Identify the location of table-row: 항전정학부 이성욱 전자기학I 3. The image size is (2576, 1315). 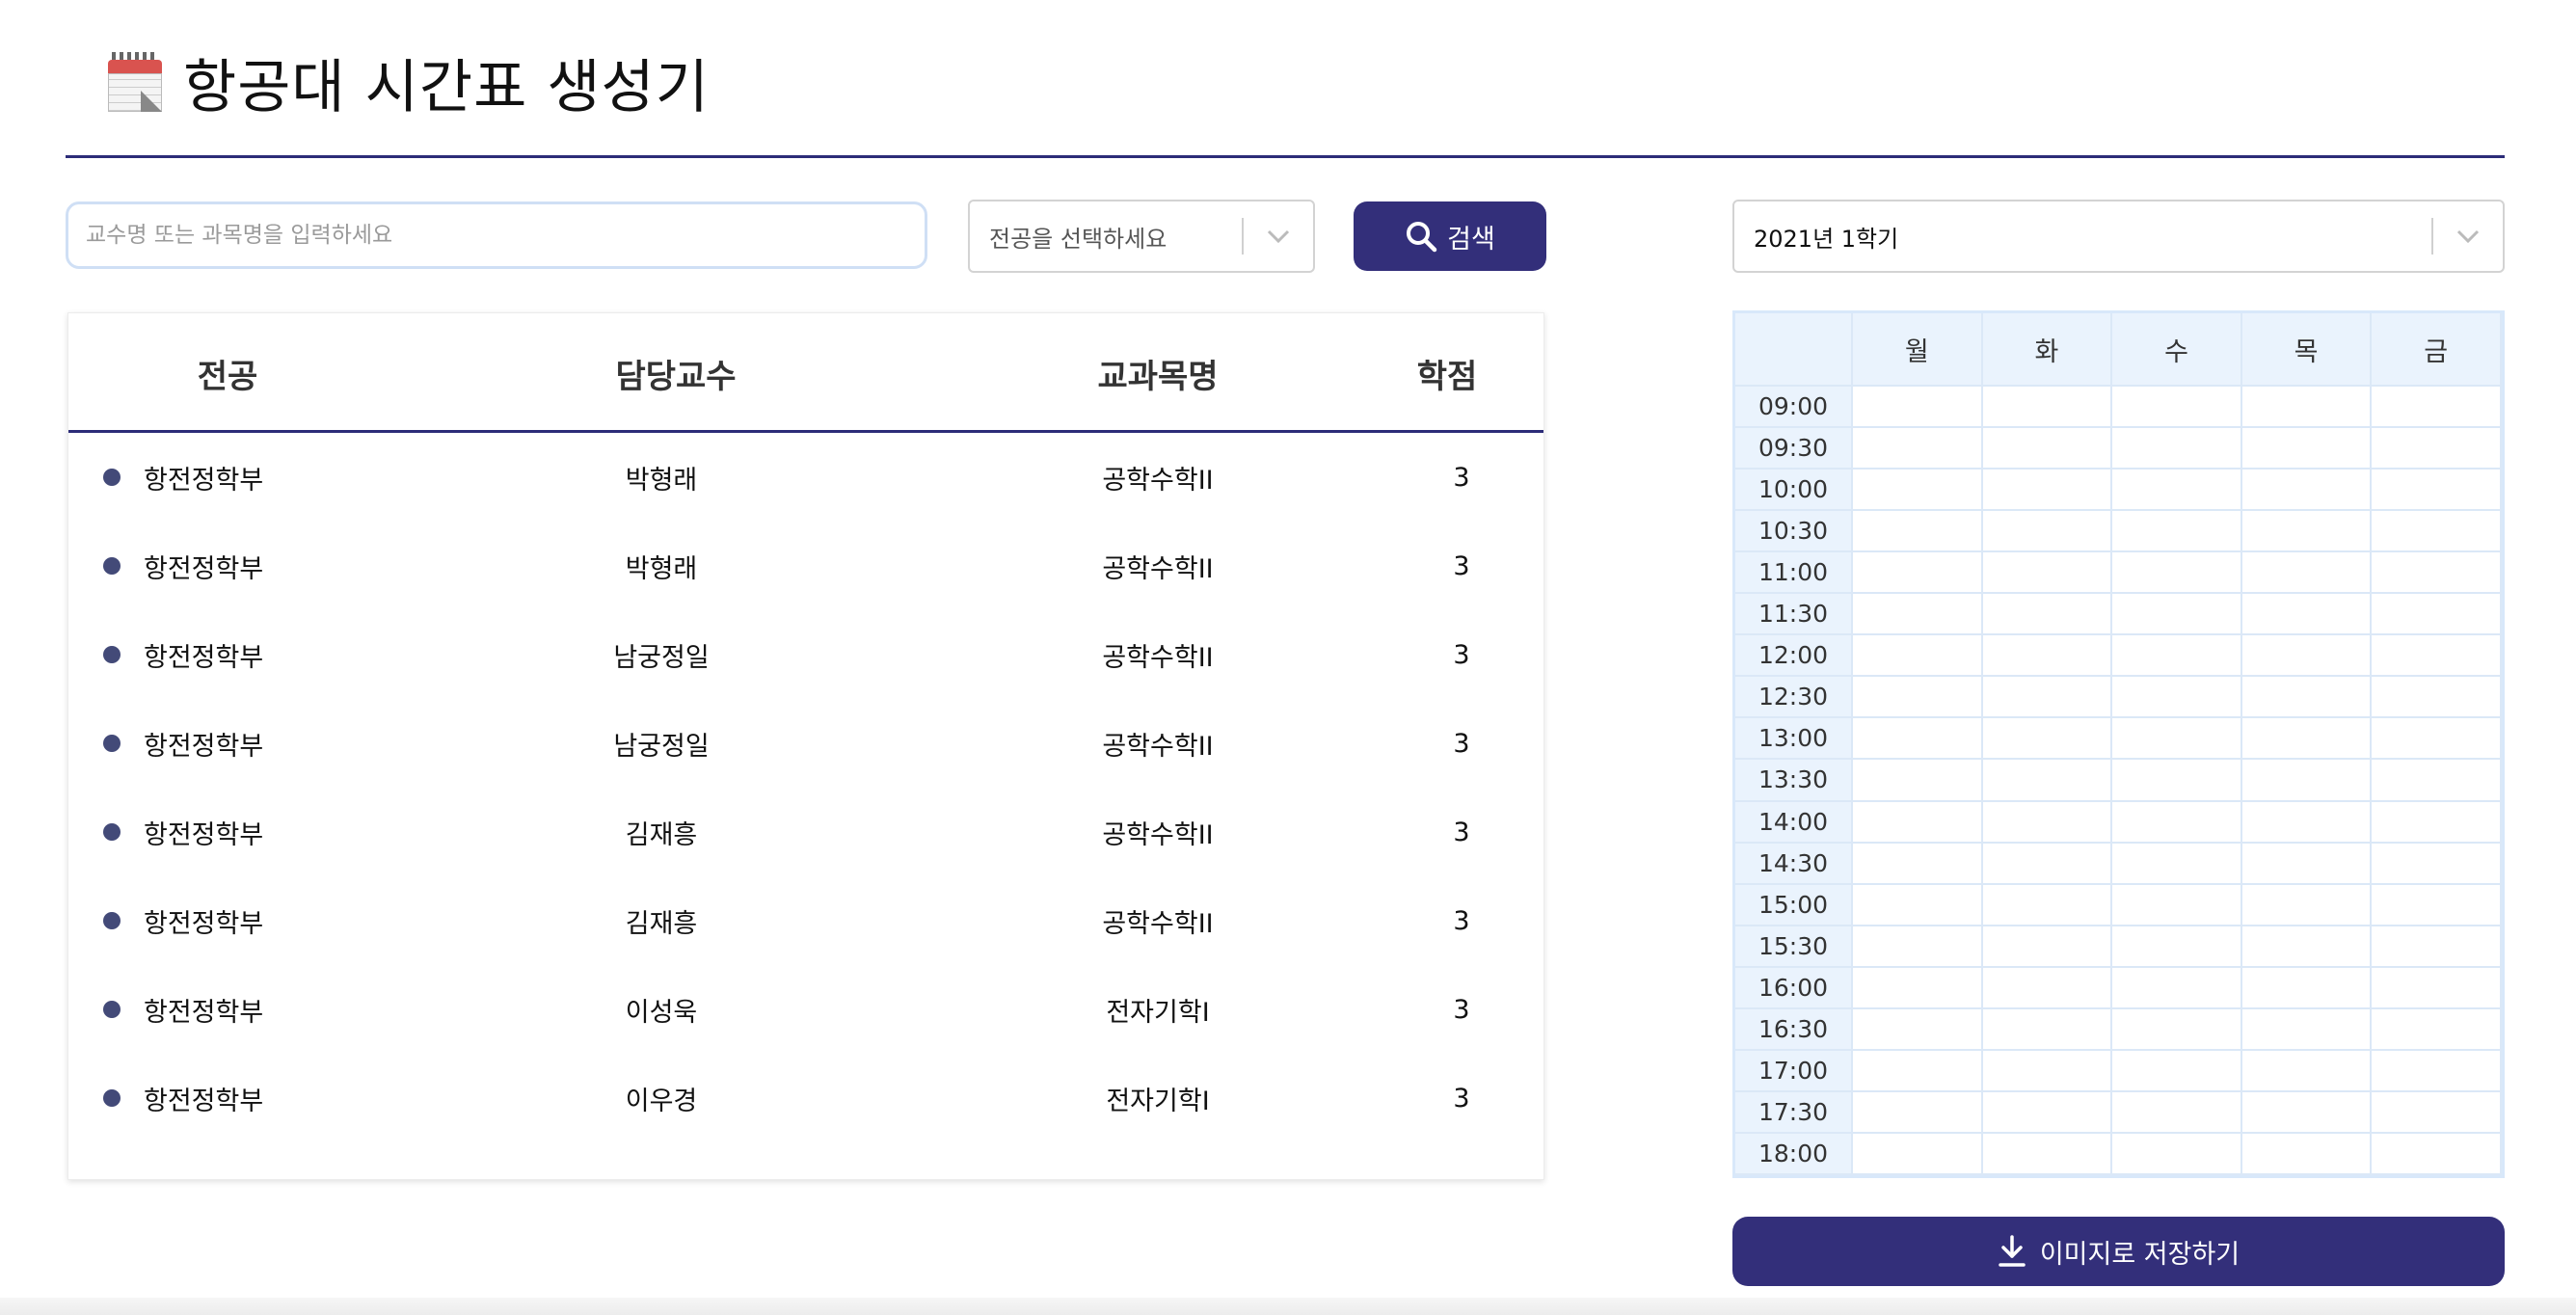
(806, 1009).